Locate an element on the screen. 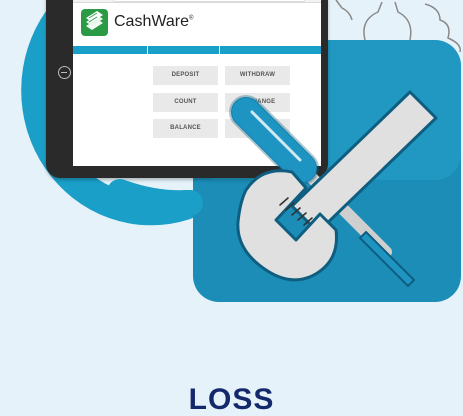  ring-decoration-front is located at coordinates (155, 198).